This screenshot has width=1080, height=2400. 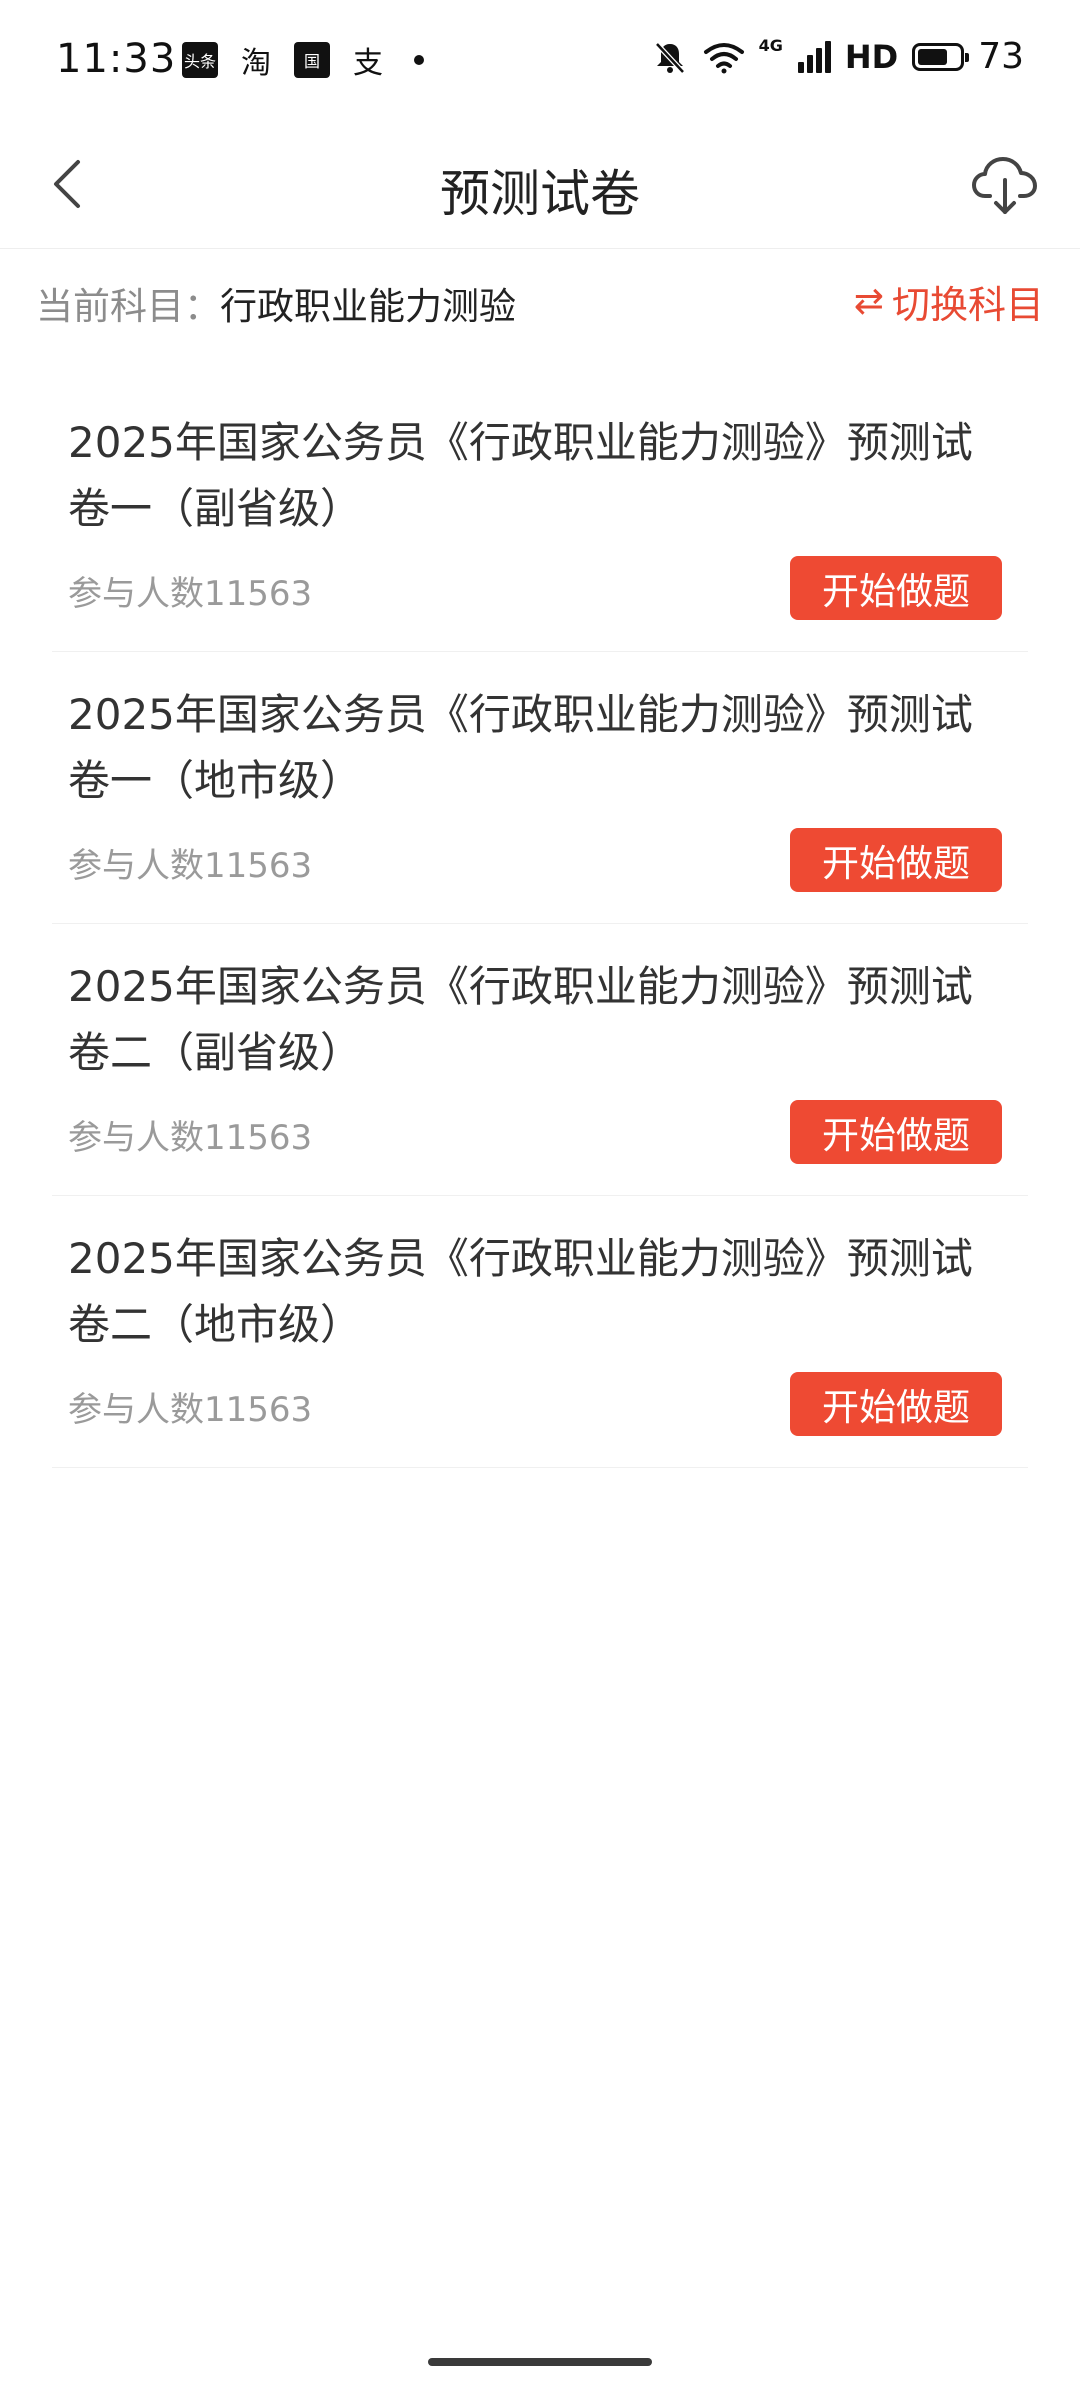 What do you see at coordinates (814, 56) in the screenshot?
I see `signal-icon` at bounding box center [814, 56].